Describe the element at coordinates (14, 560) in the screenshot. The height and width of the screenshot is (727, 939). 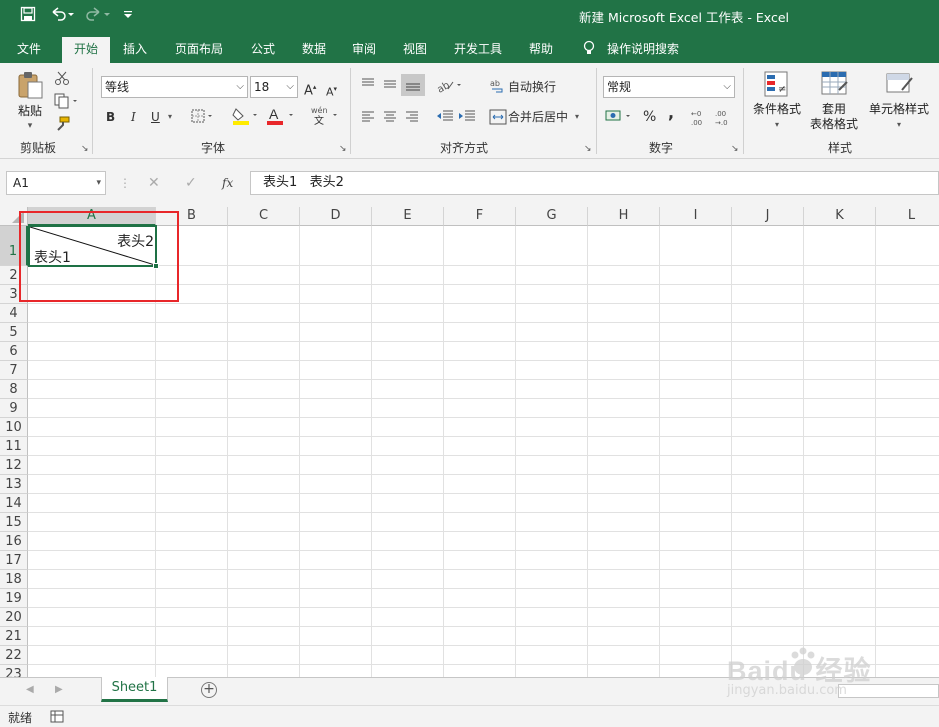
I see `row-header-17: 17` at that location.